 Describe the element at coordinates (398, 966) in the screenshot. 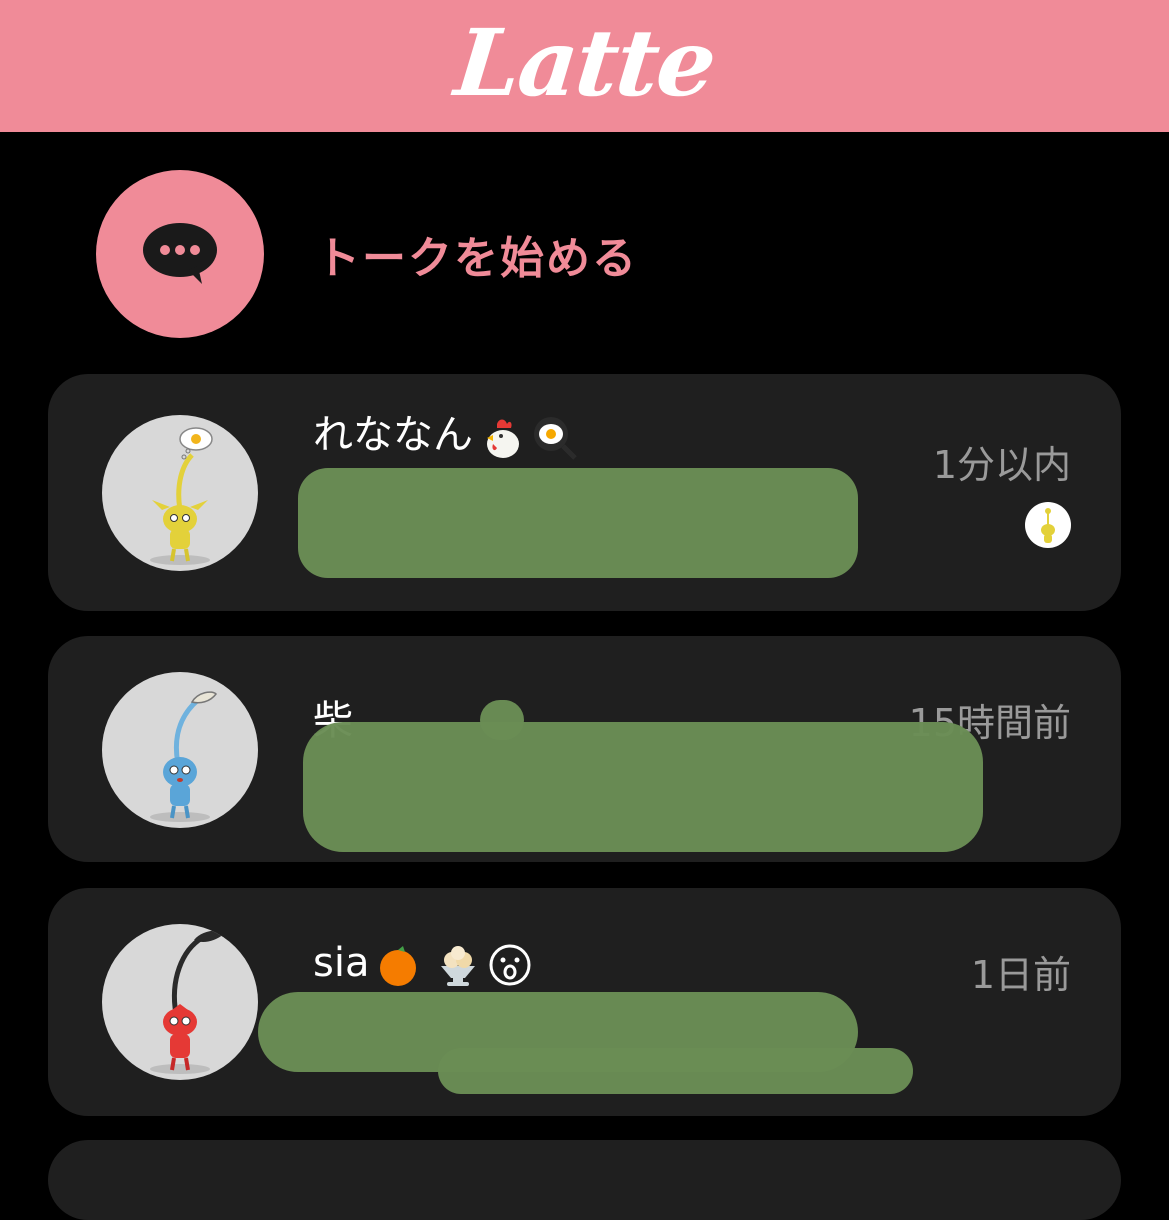

I see `orange-emoji` at that location.